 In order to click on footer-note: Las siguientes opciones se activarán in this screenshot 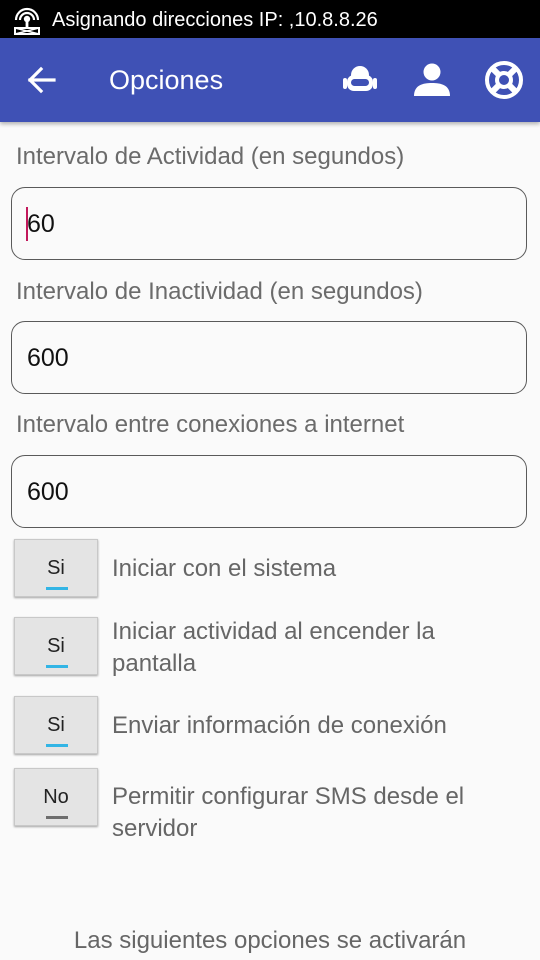, I will do `click(270, 940)`.